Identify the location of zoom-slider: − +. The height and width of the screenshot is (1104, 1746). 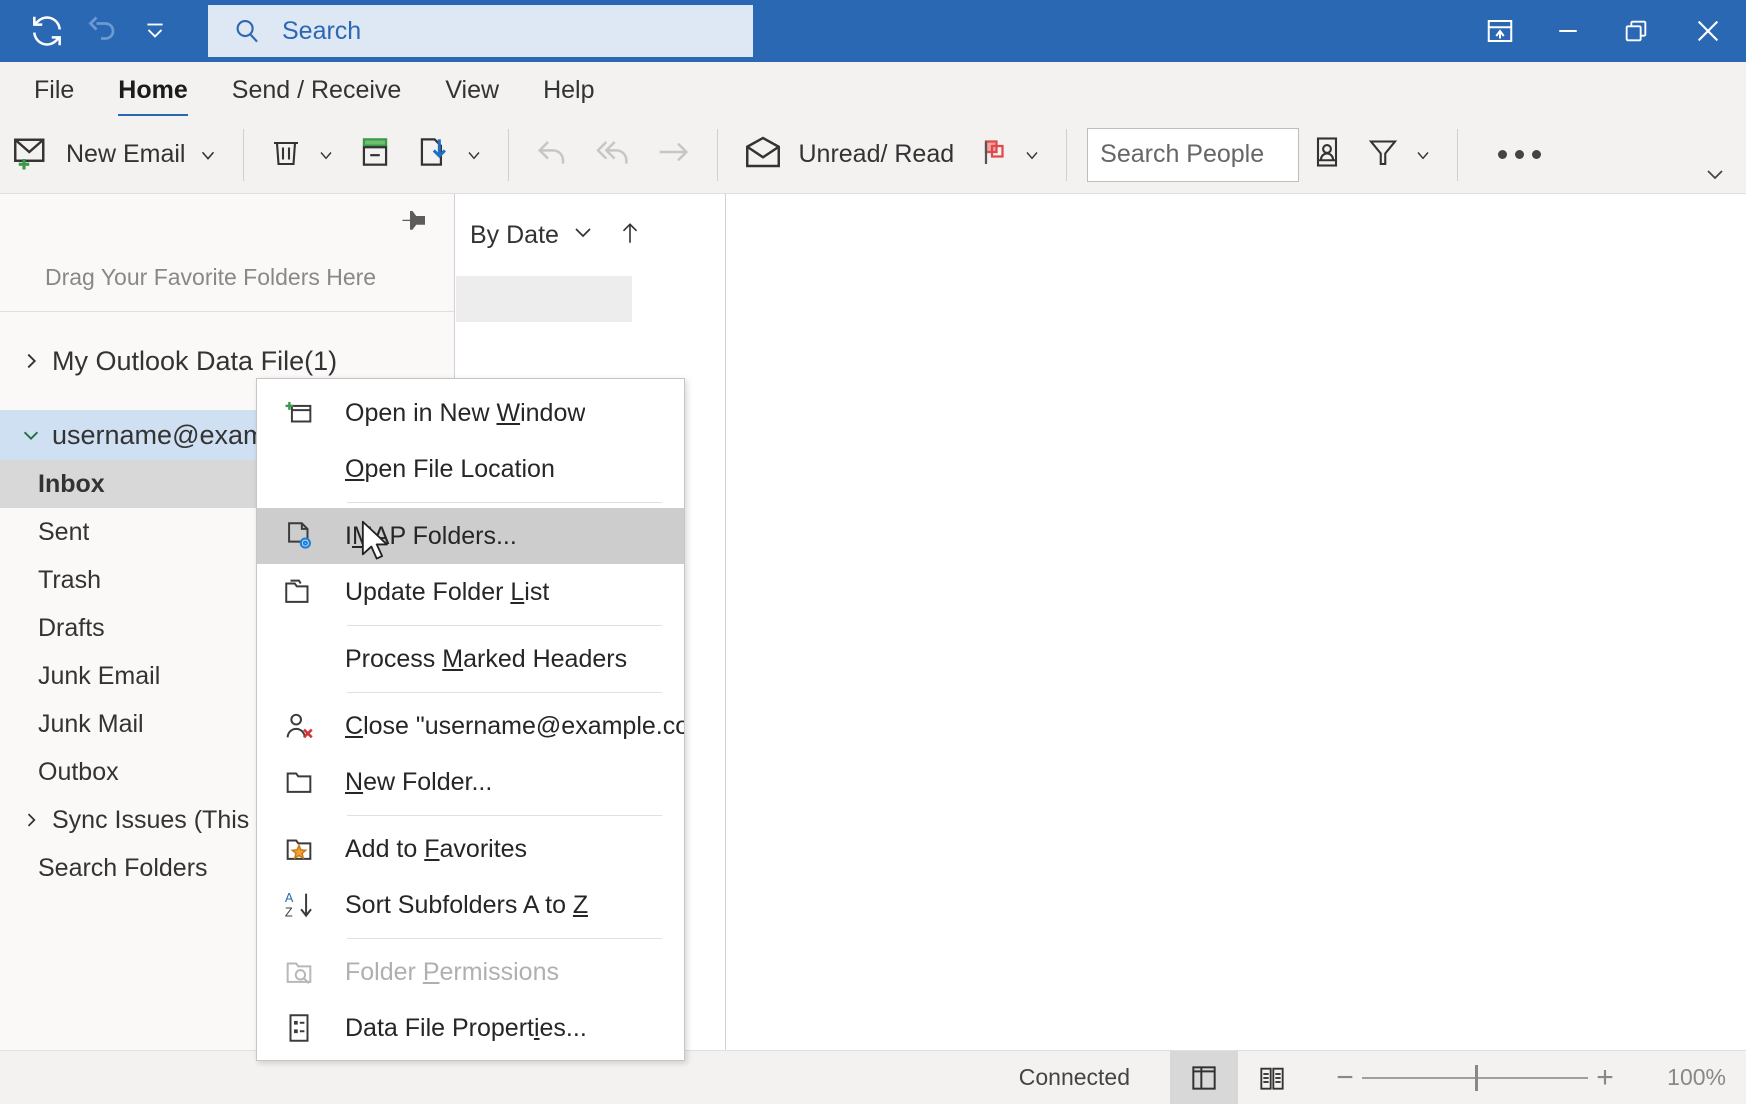
(1475, 1078).